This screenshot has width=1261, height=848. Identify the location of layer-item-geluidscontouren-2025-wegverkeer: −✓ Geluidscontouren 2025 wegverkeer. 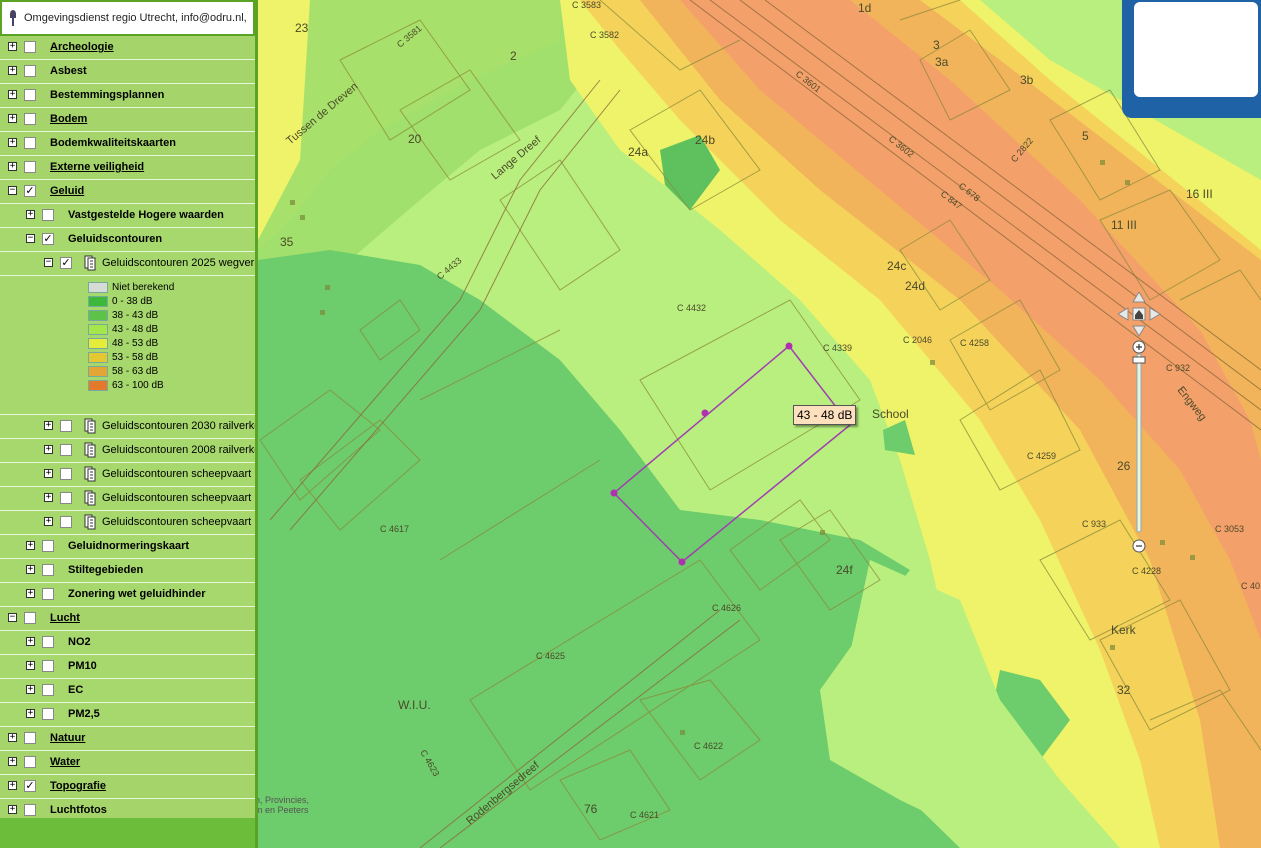
(127, 264).